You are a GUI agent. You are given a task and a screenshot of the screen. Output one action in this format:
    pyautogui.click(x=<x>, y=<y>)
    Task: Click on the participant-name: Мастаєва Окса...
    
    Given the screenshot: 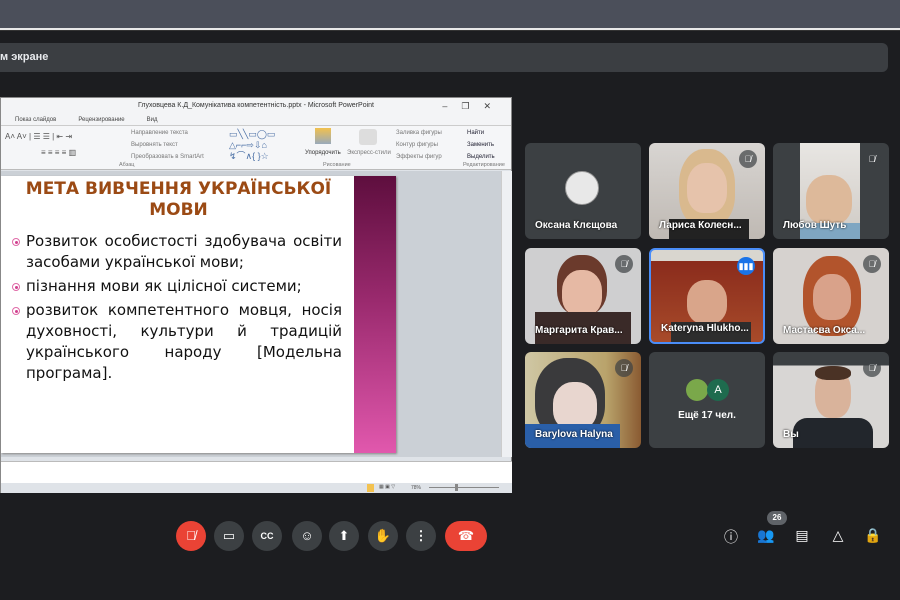 What is the action you would take?
    pyautogui.click(x=824, y=330)
    